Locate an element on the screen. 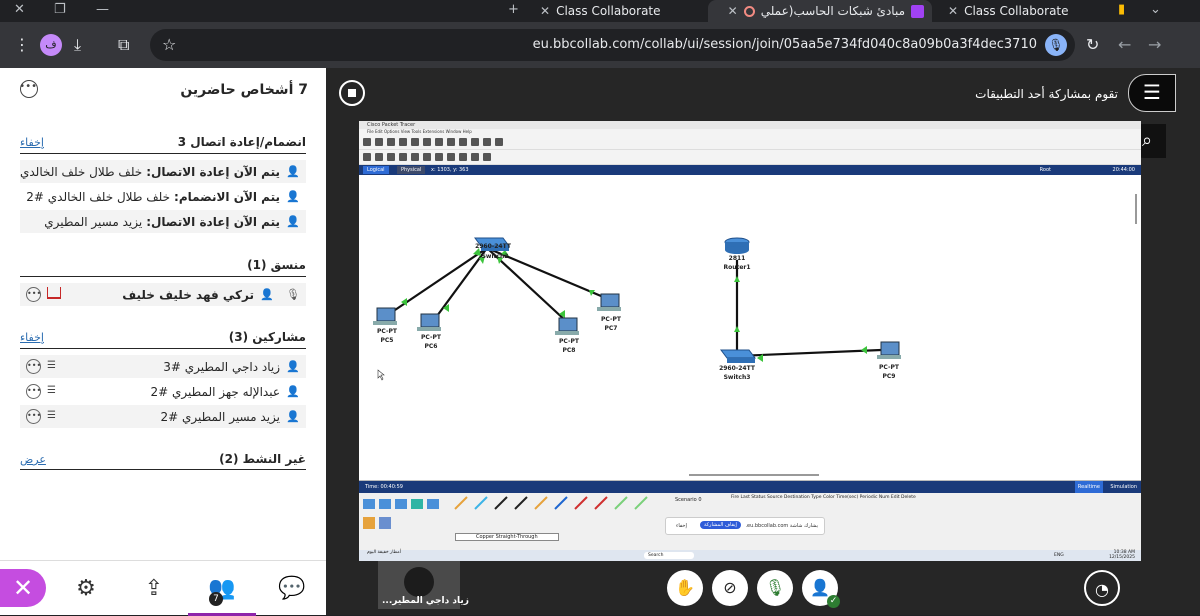 The width and height of the screenshot is (1200, 616). divider is located at coordinates (163, 276).